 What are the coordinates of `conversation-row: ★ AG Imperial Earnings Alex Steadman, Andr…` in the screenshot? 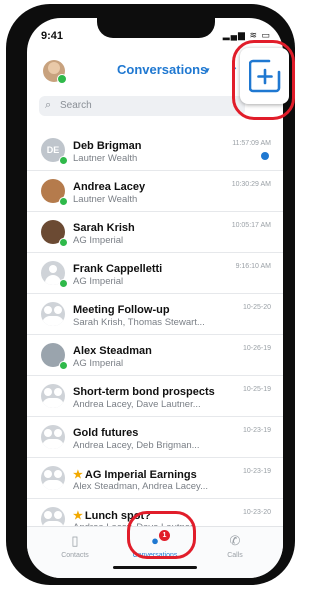 It's located at (155, 478).